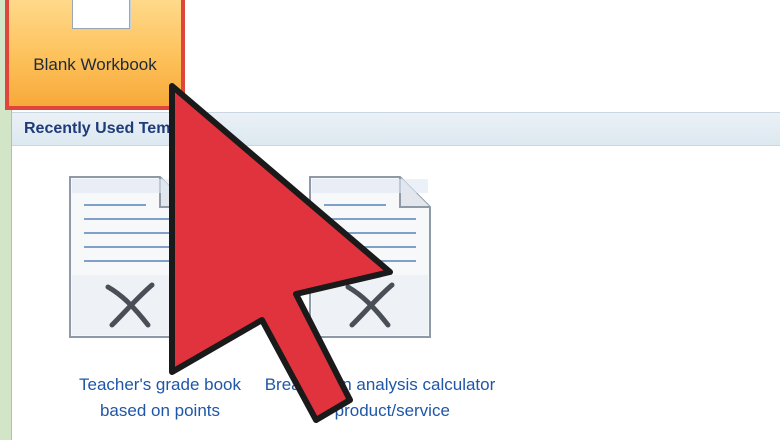 The width and height of the screenshot is (780, 440). Describe the element at coordinates (160, 410) in the screenshot. I see `template-name-line2: based on points` at that location.